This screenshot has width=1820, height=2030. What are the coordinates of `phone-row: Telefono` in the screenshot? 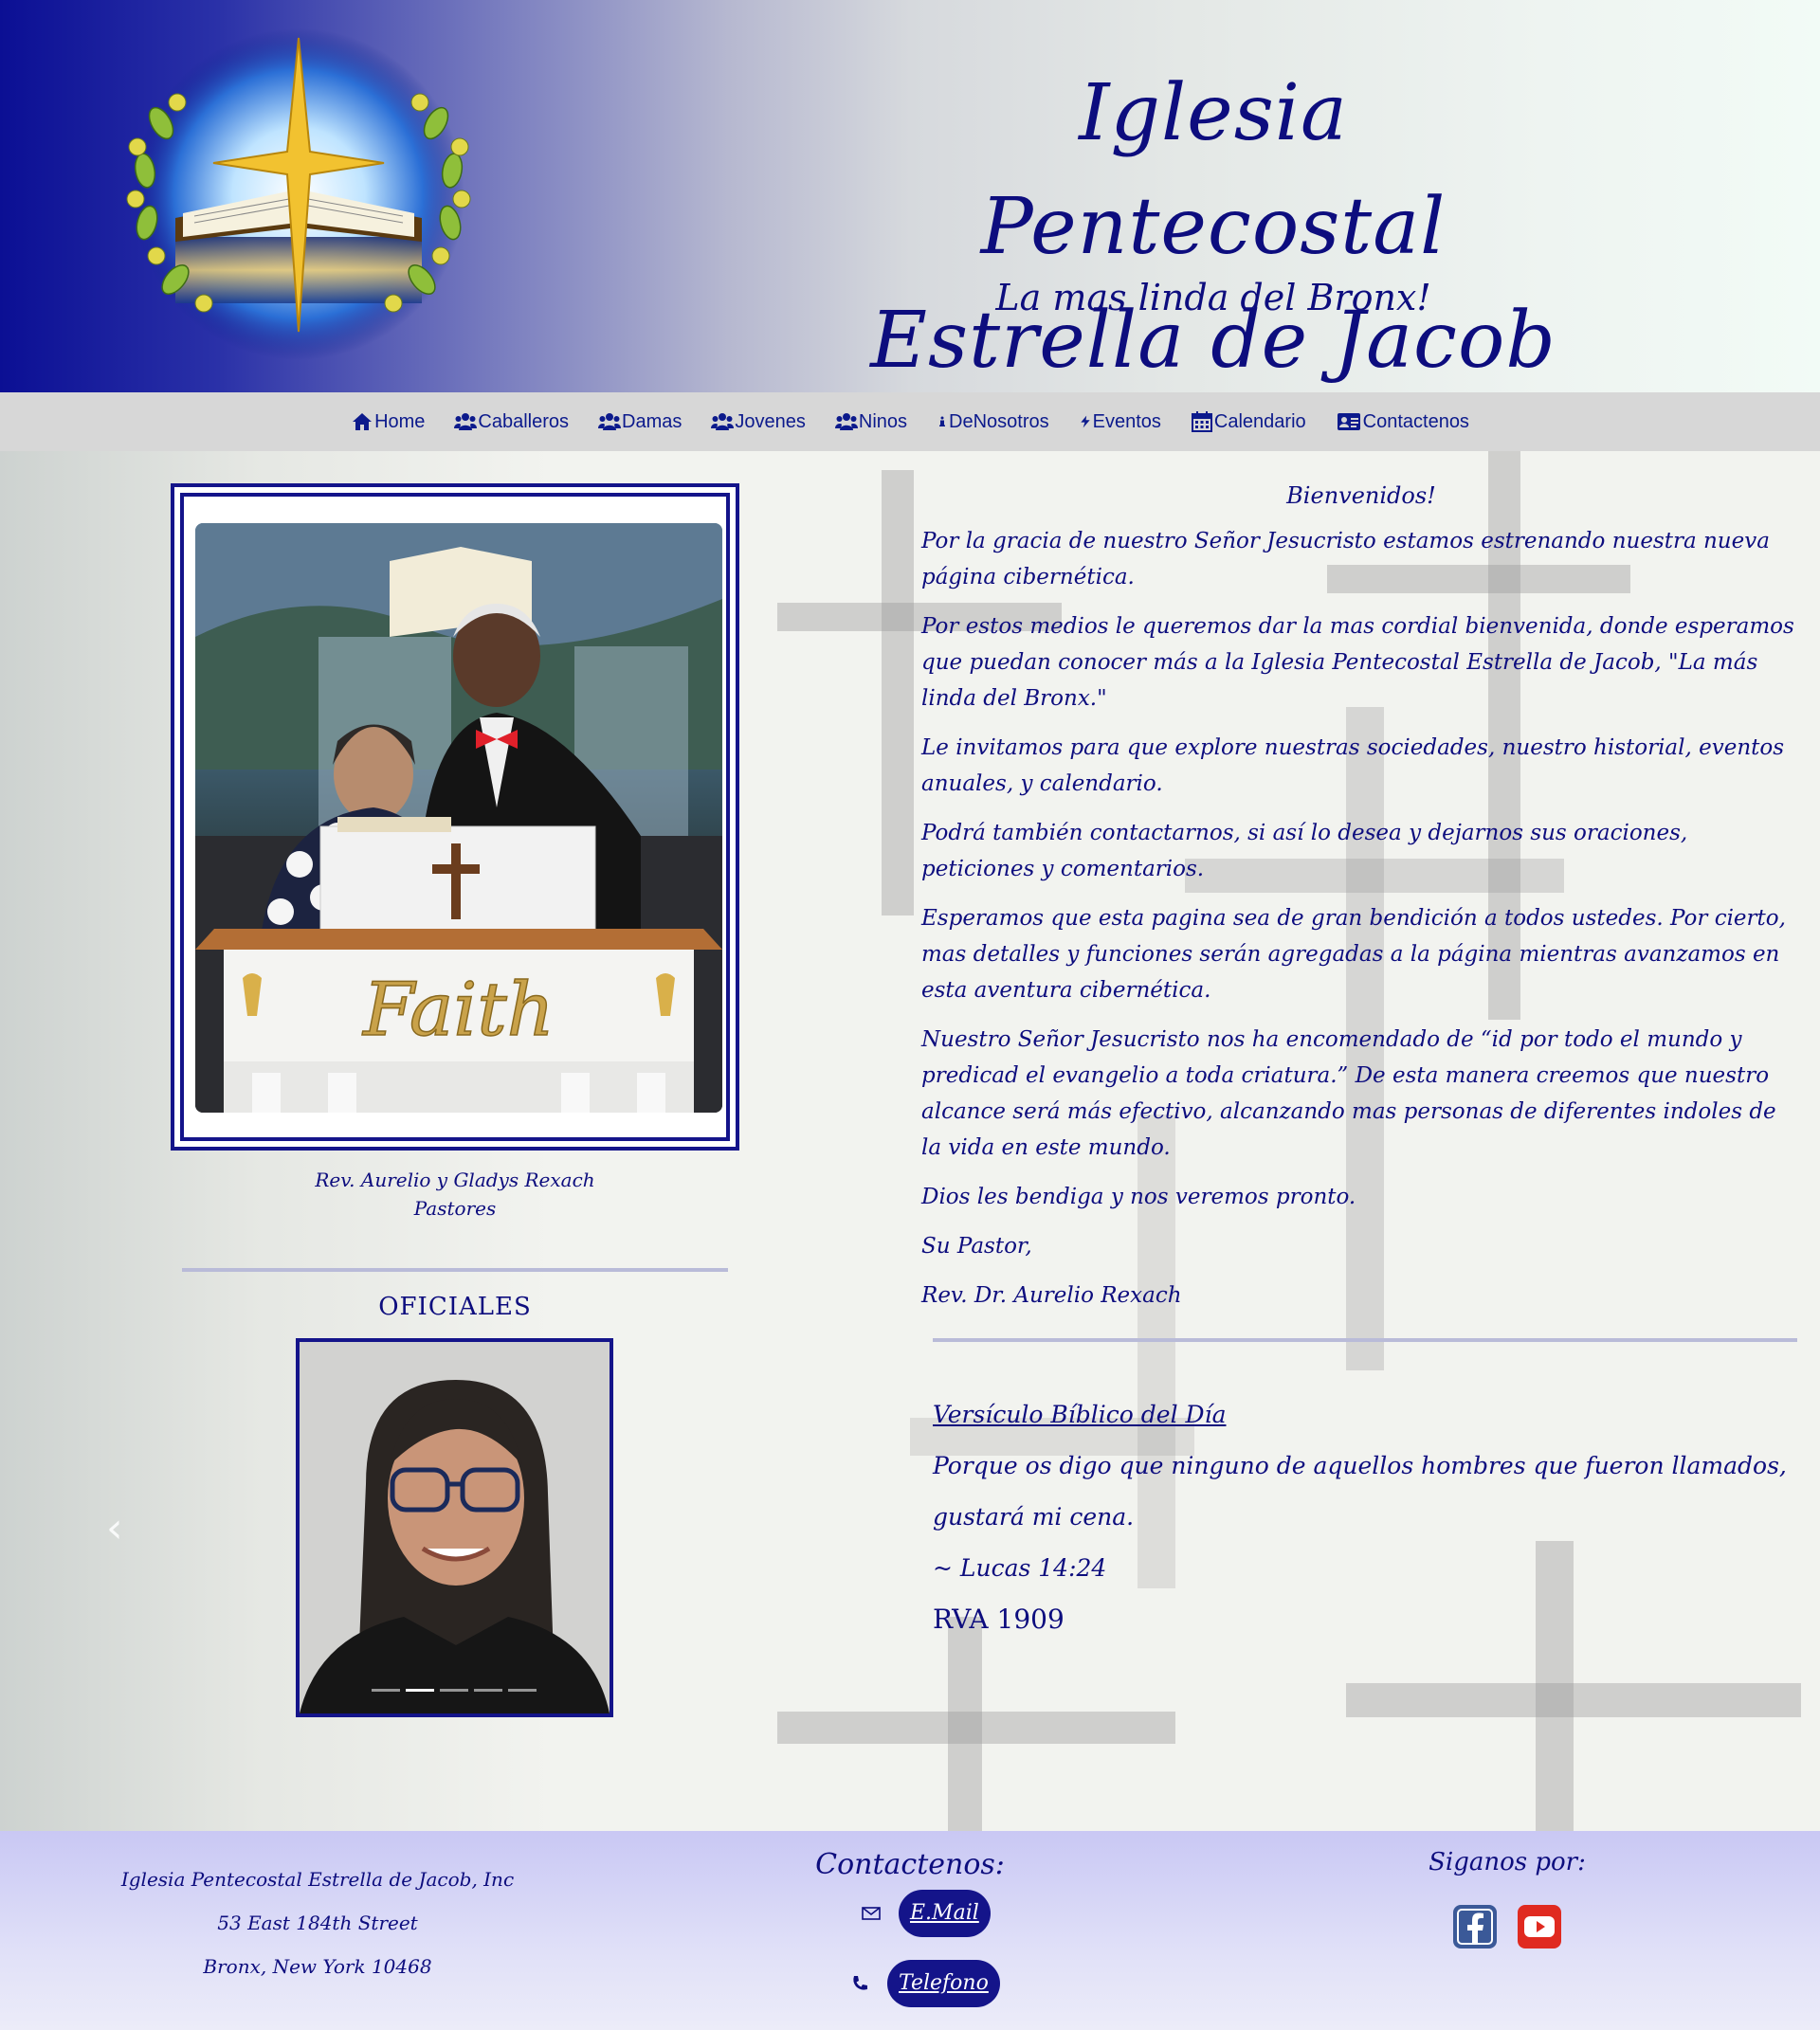 It's located at (924, 1984).